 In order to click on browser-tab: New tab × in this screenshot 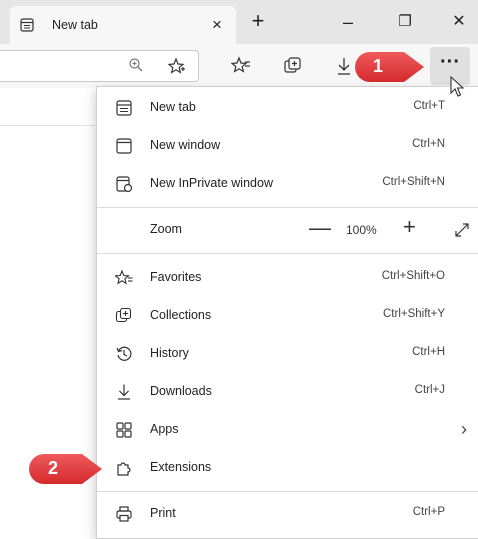, I will do `click(123, 25)`.